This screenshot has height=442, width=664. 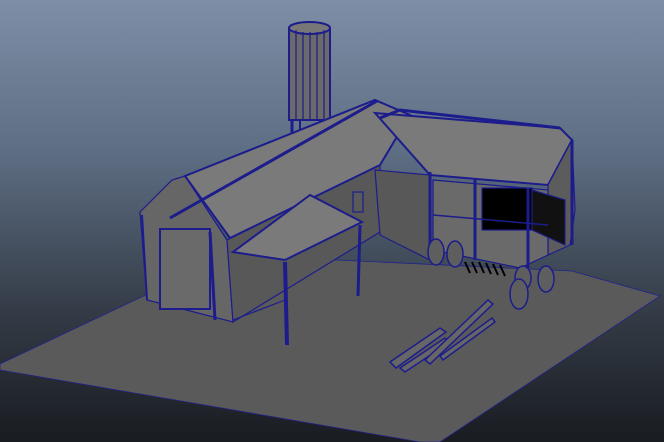 I want to click on right-wing, so click(x=474, y=192).